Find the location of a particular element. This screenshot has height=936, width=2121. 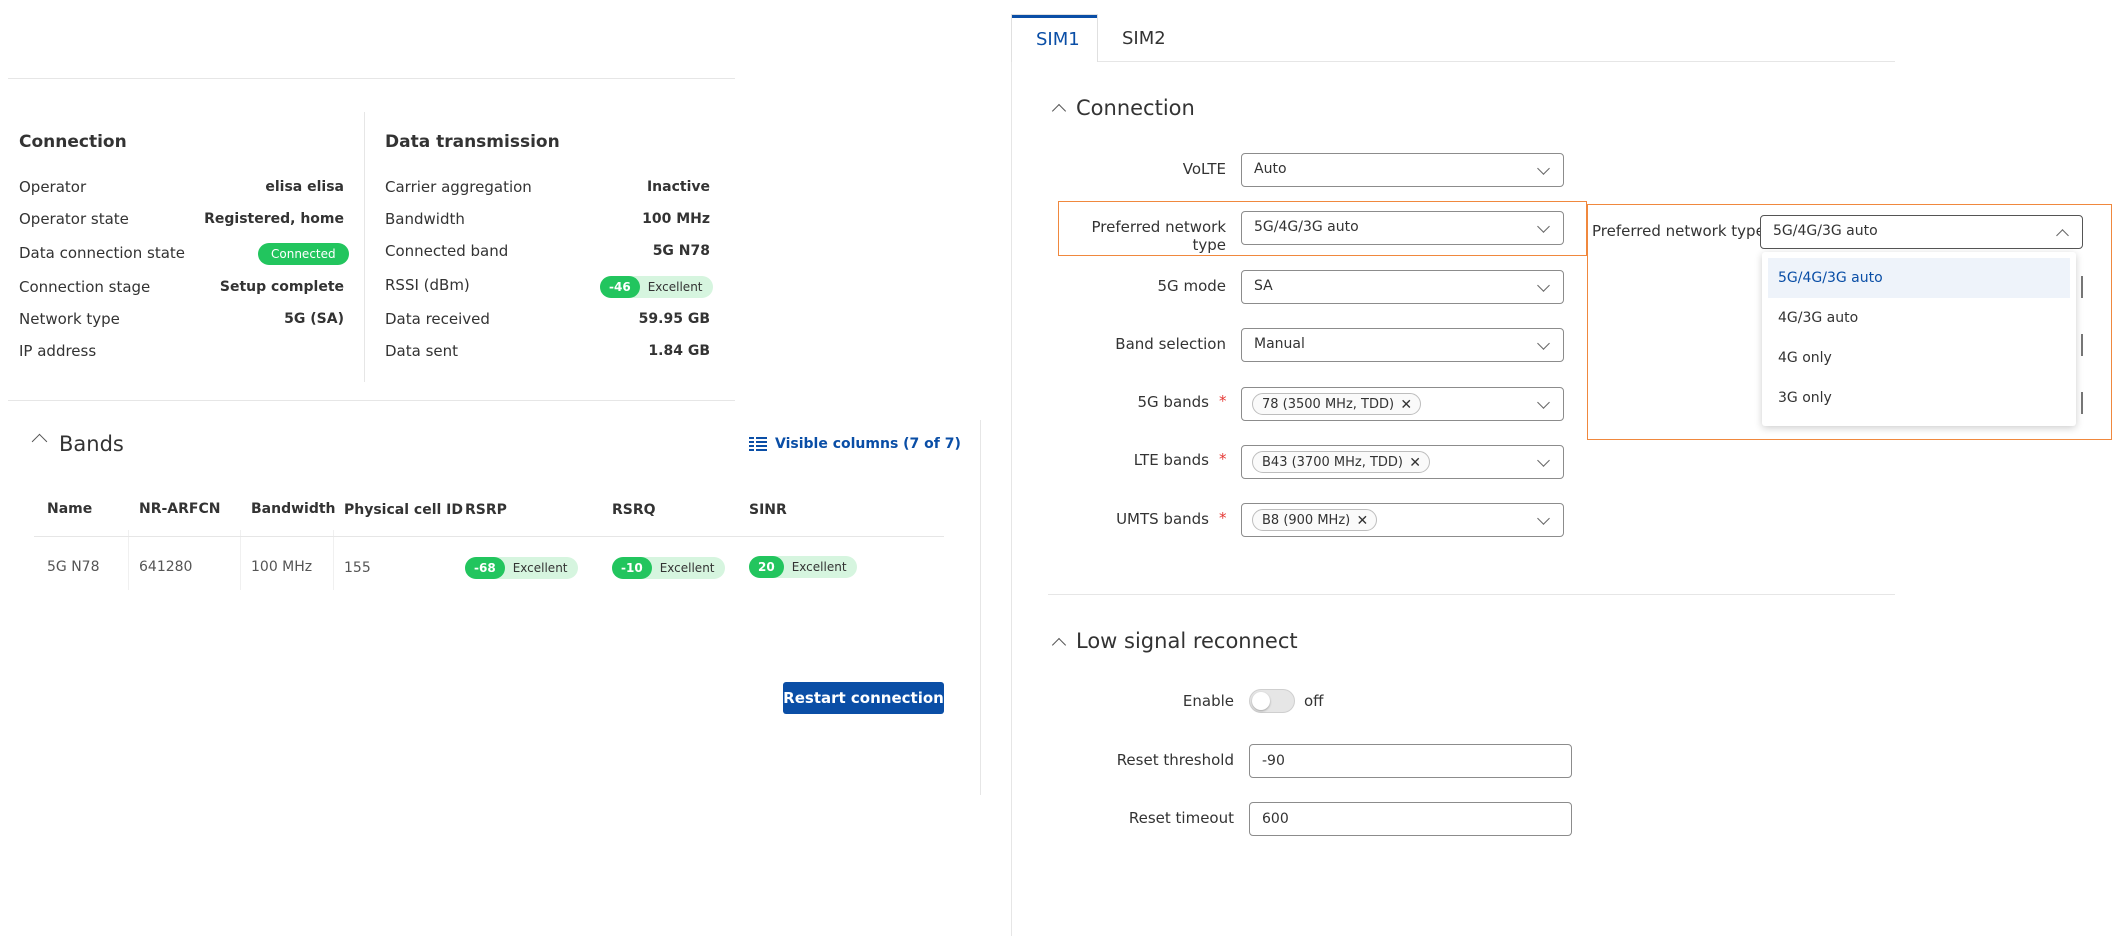

network-type-dropdown-menu: 5G/4G/3G auto 4G/3G auto 4G only 3G only is located at coordinates (1919, 339).